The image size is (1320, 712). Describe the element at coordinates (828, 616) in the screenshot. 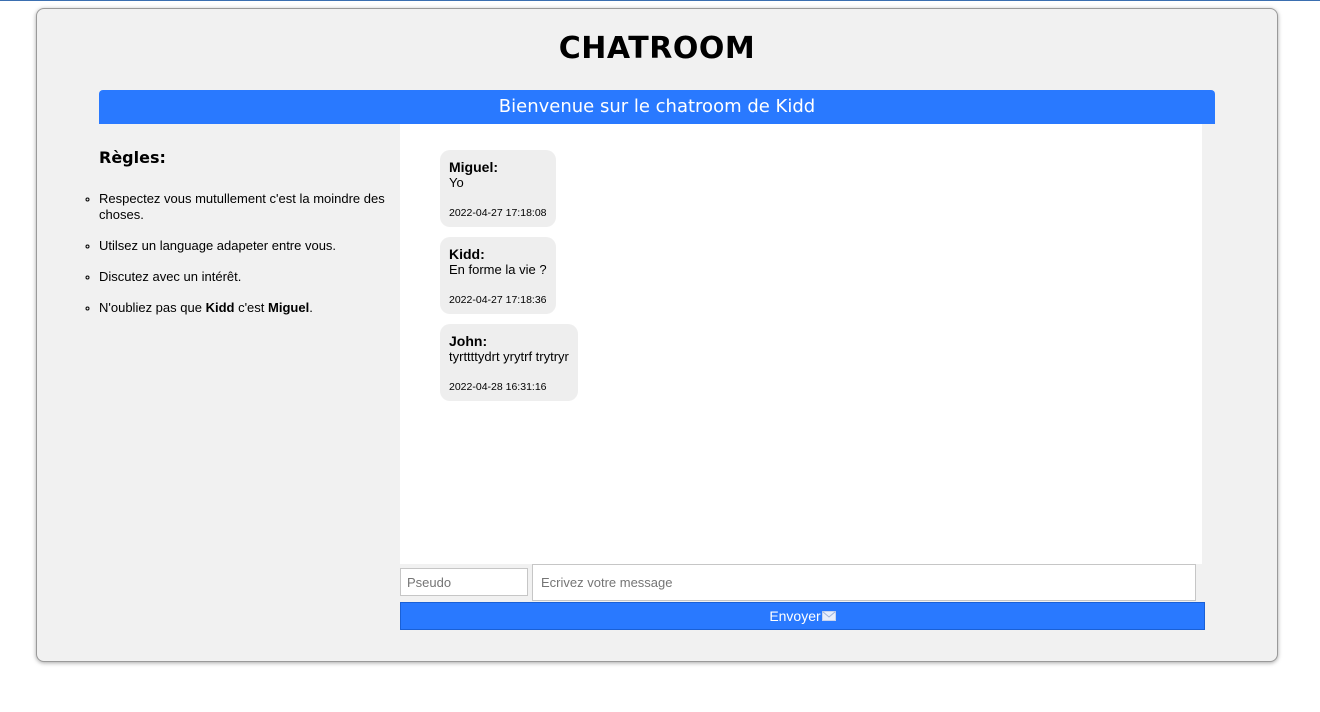

I see `envelope-icon` at that location.